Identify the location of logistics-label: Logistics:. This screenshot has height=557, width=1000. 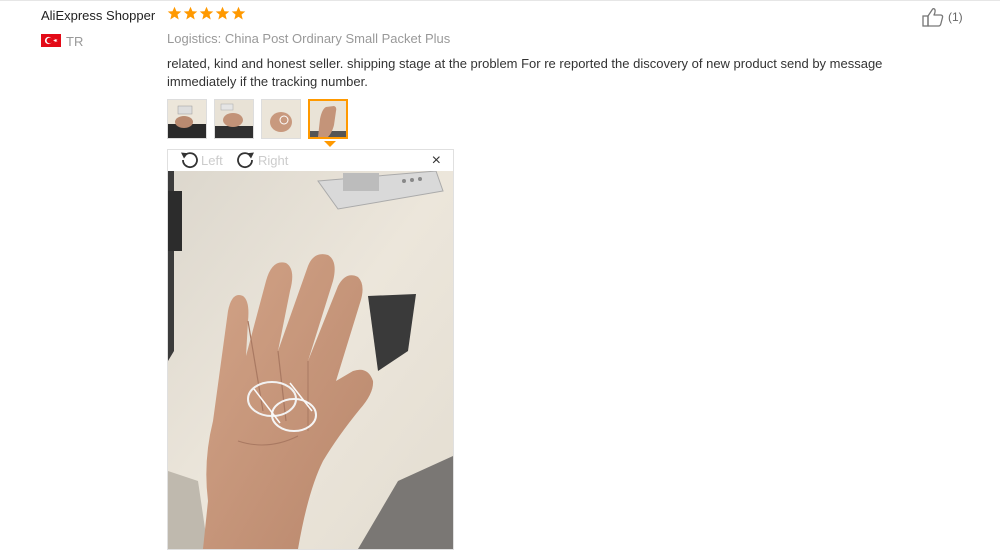
(194, 38).